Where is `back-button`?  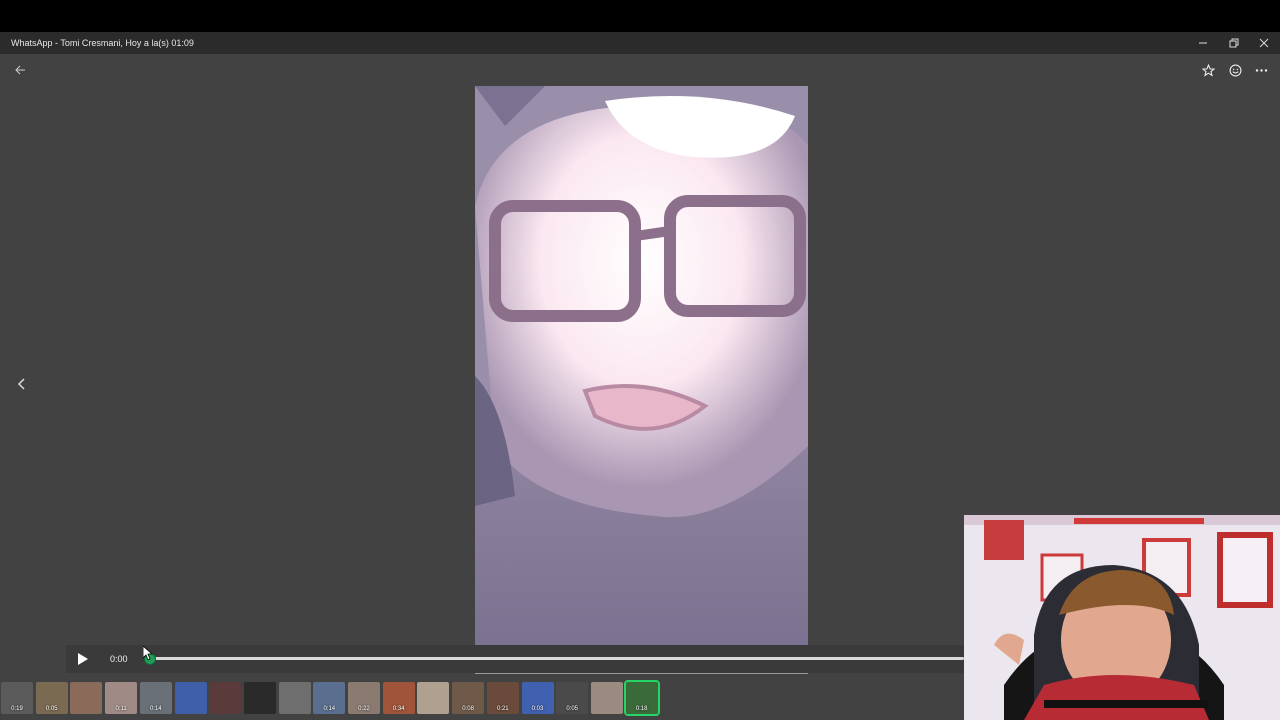
back-button is located at coordinates (20, 70).